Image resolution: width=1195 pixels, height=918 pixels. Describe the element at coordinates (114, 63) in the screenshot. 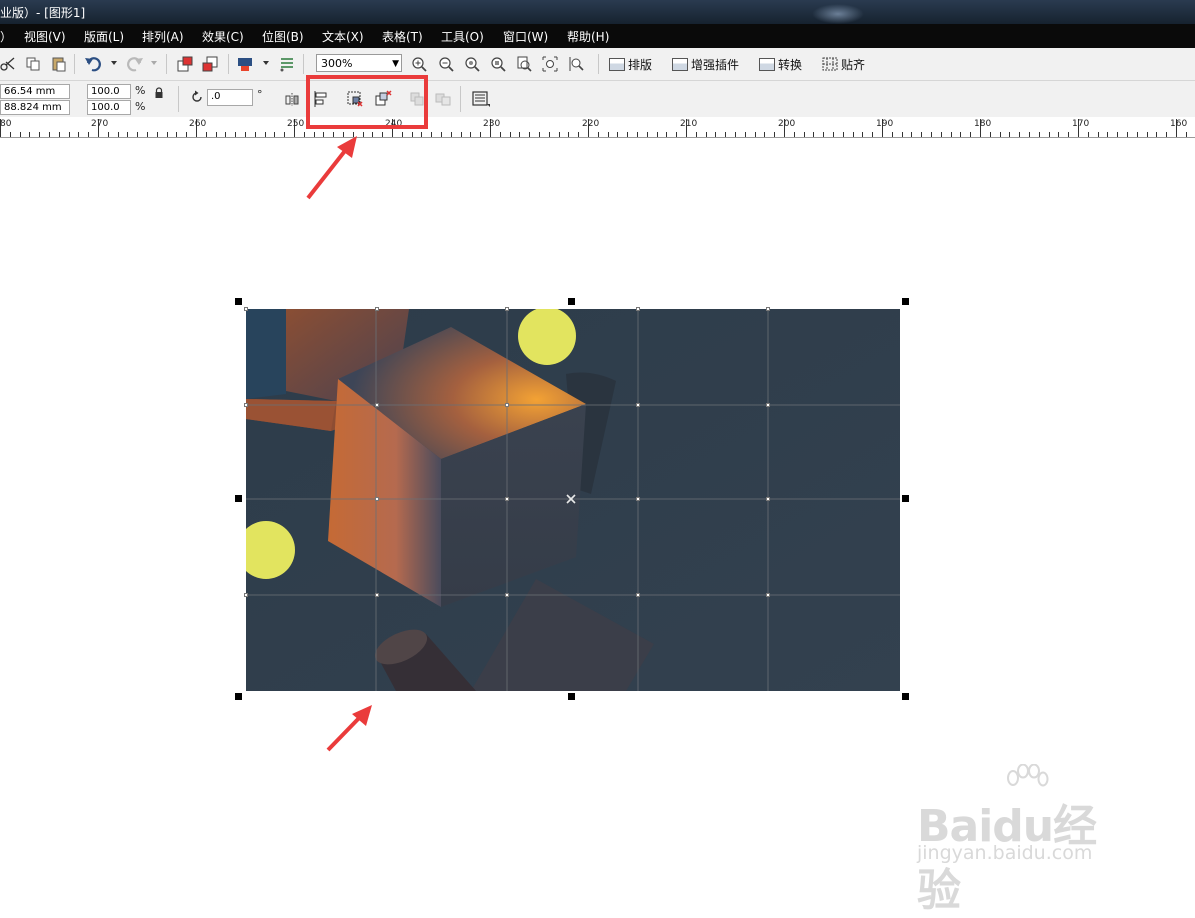

I see `undo-dropdown-icon` at that location.